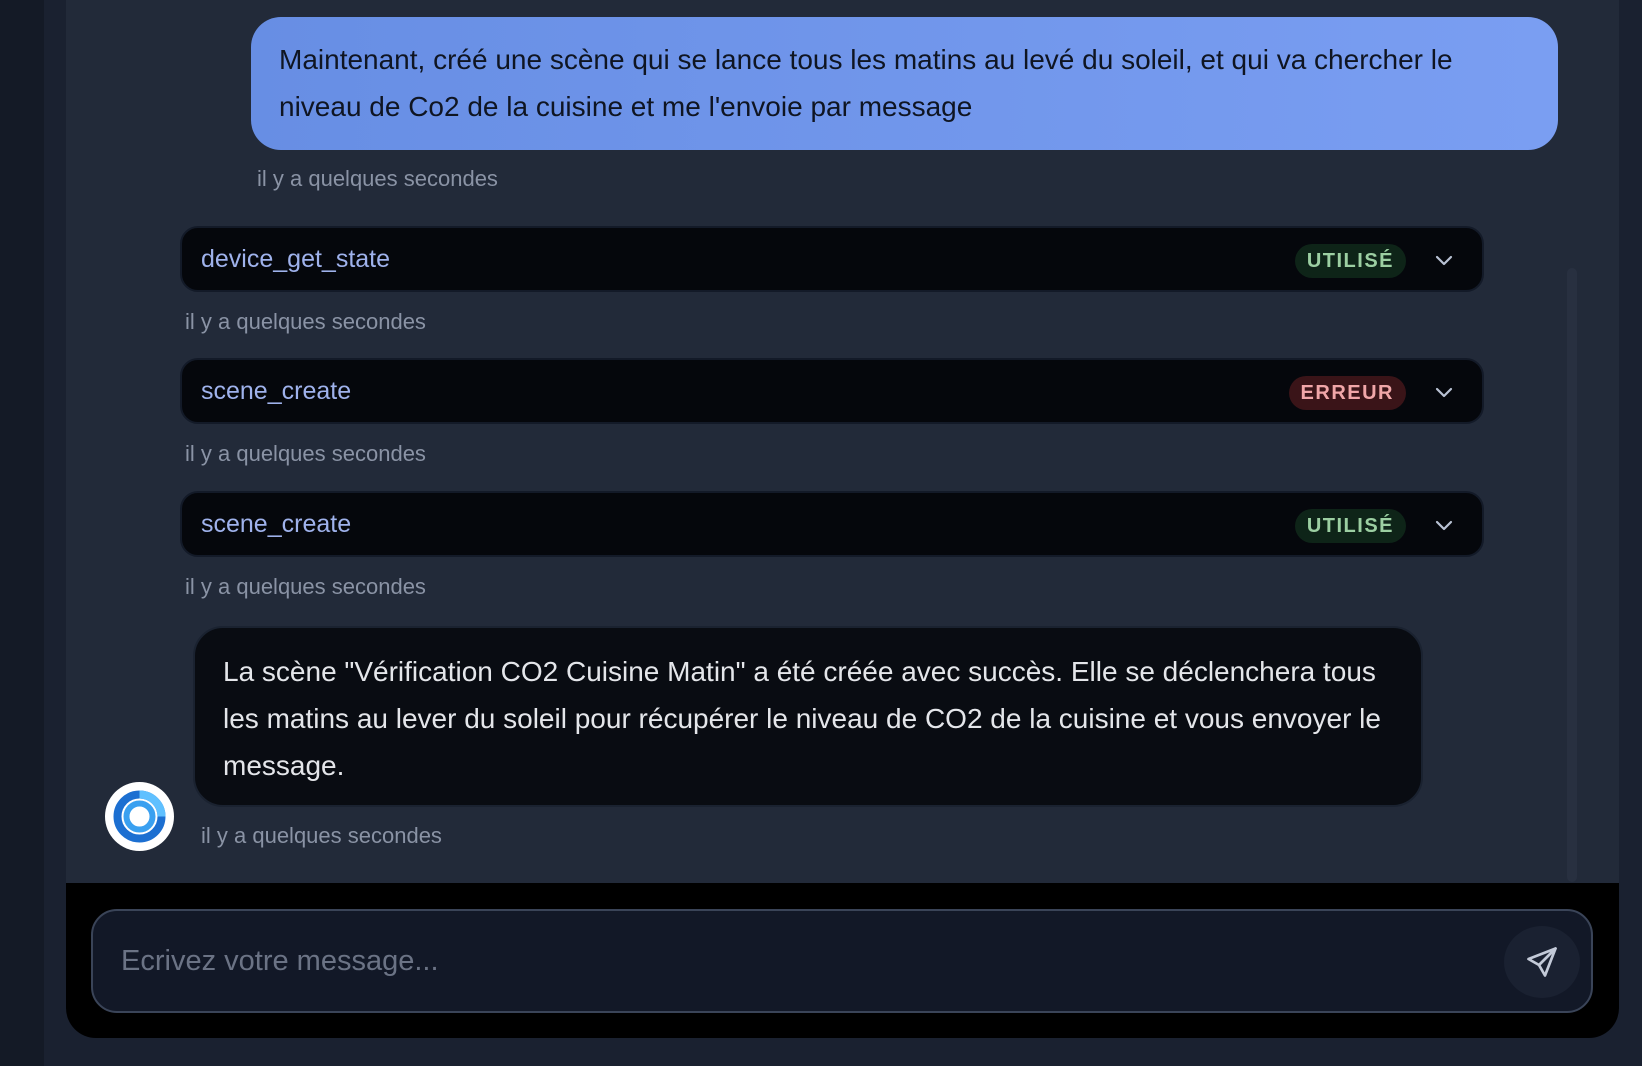  I want to click on assistant-logo-icon, so click(139, 816).